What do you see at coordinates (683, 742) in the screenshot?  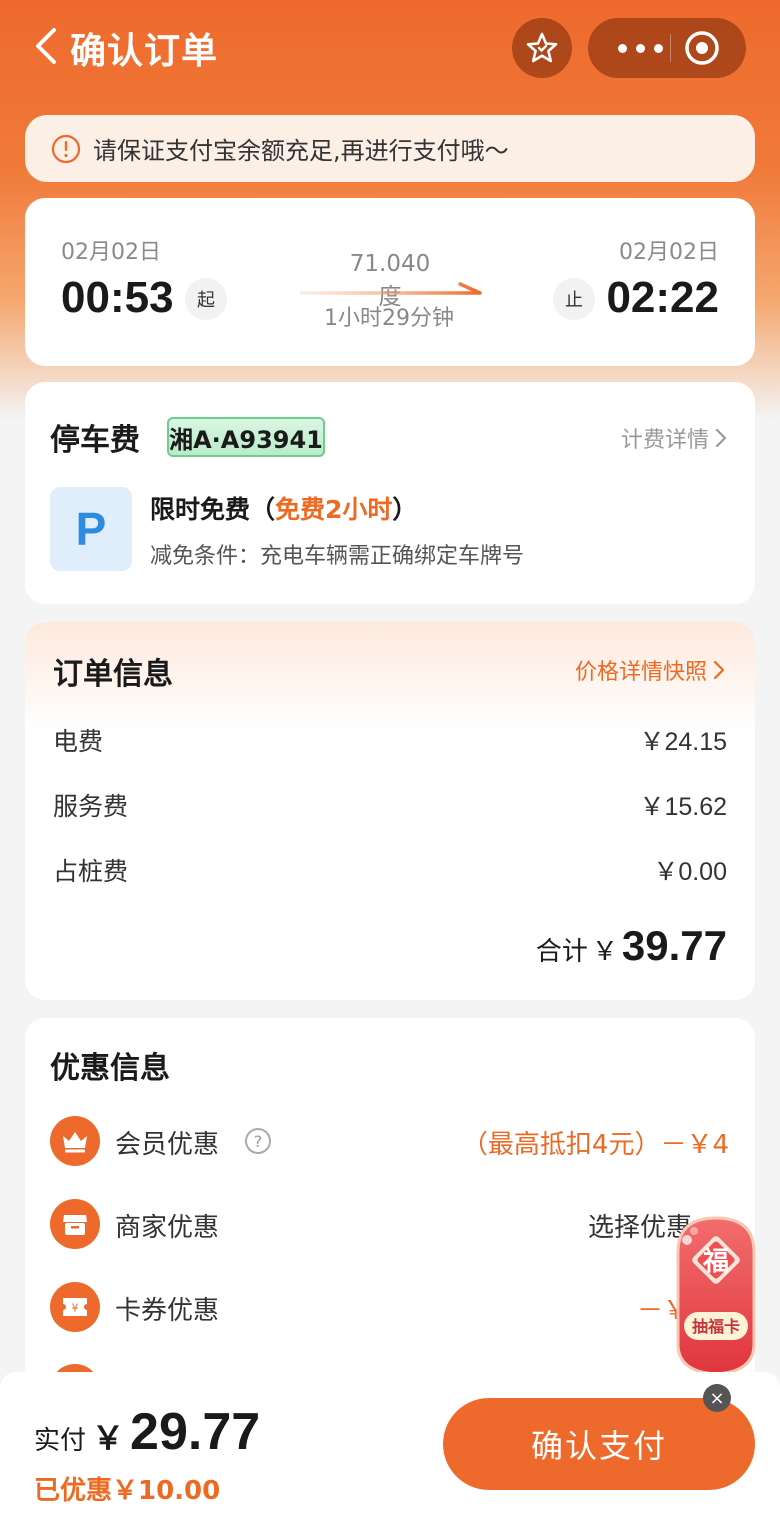 I see `electricity-fee-value: ￥24.15` at bounding box center [683, 742].